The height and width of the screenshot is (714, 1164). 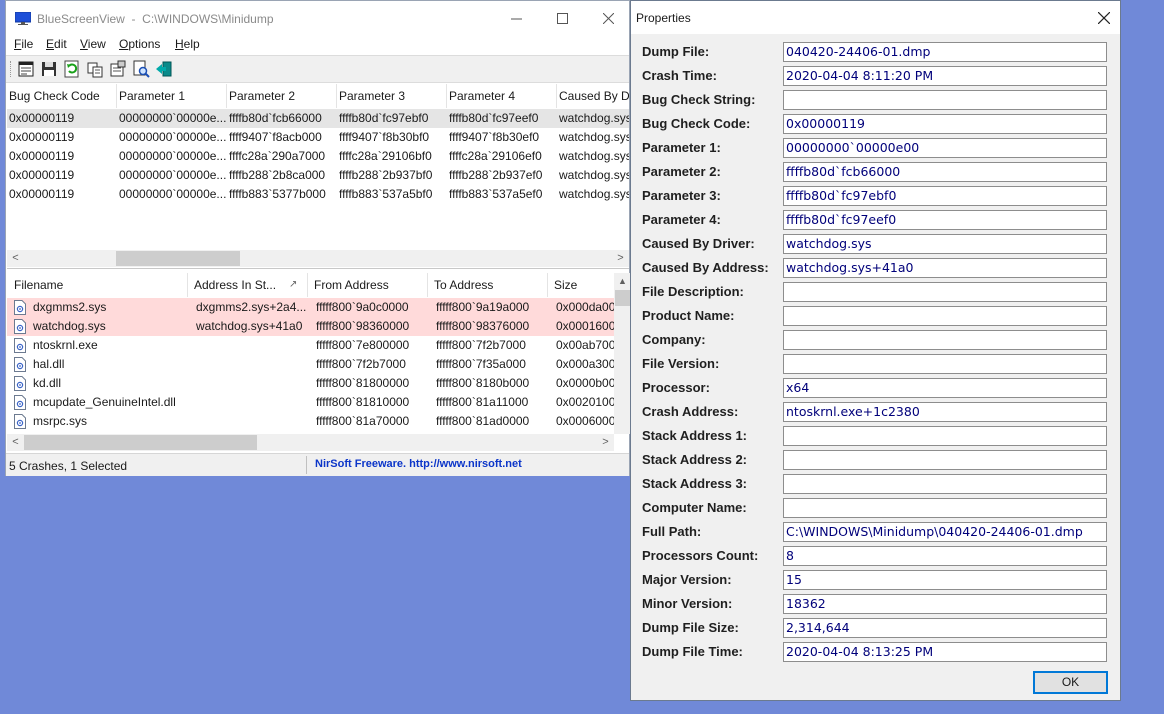 What do you see at coordinates (945, 340) in the screenshot?
I see `field-company` at bounding box center [945, 340].